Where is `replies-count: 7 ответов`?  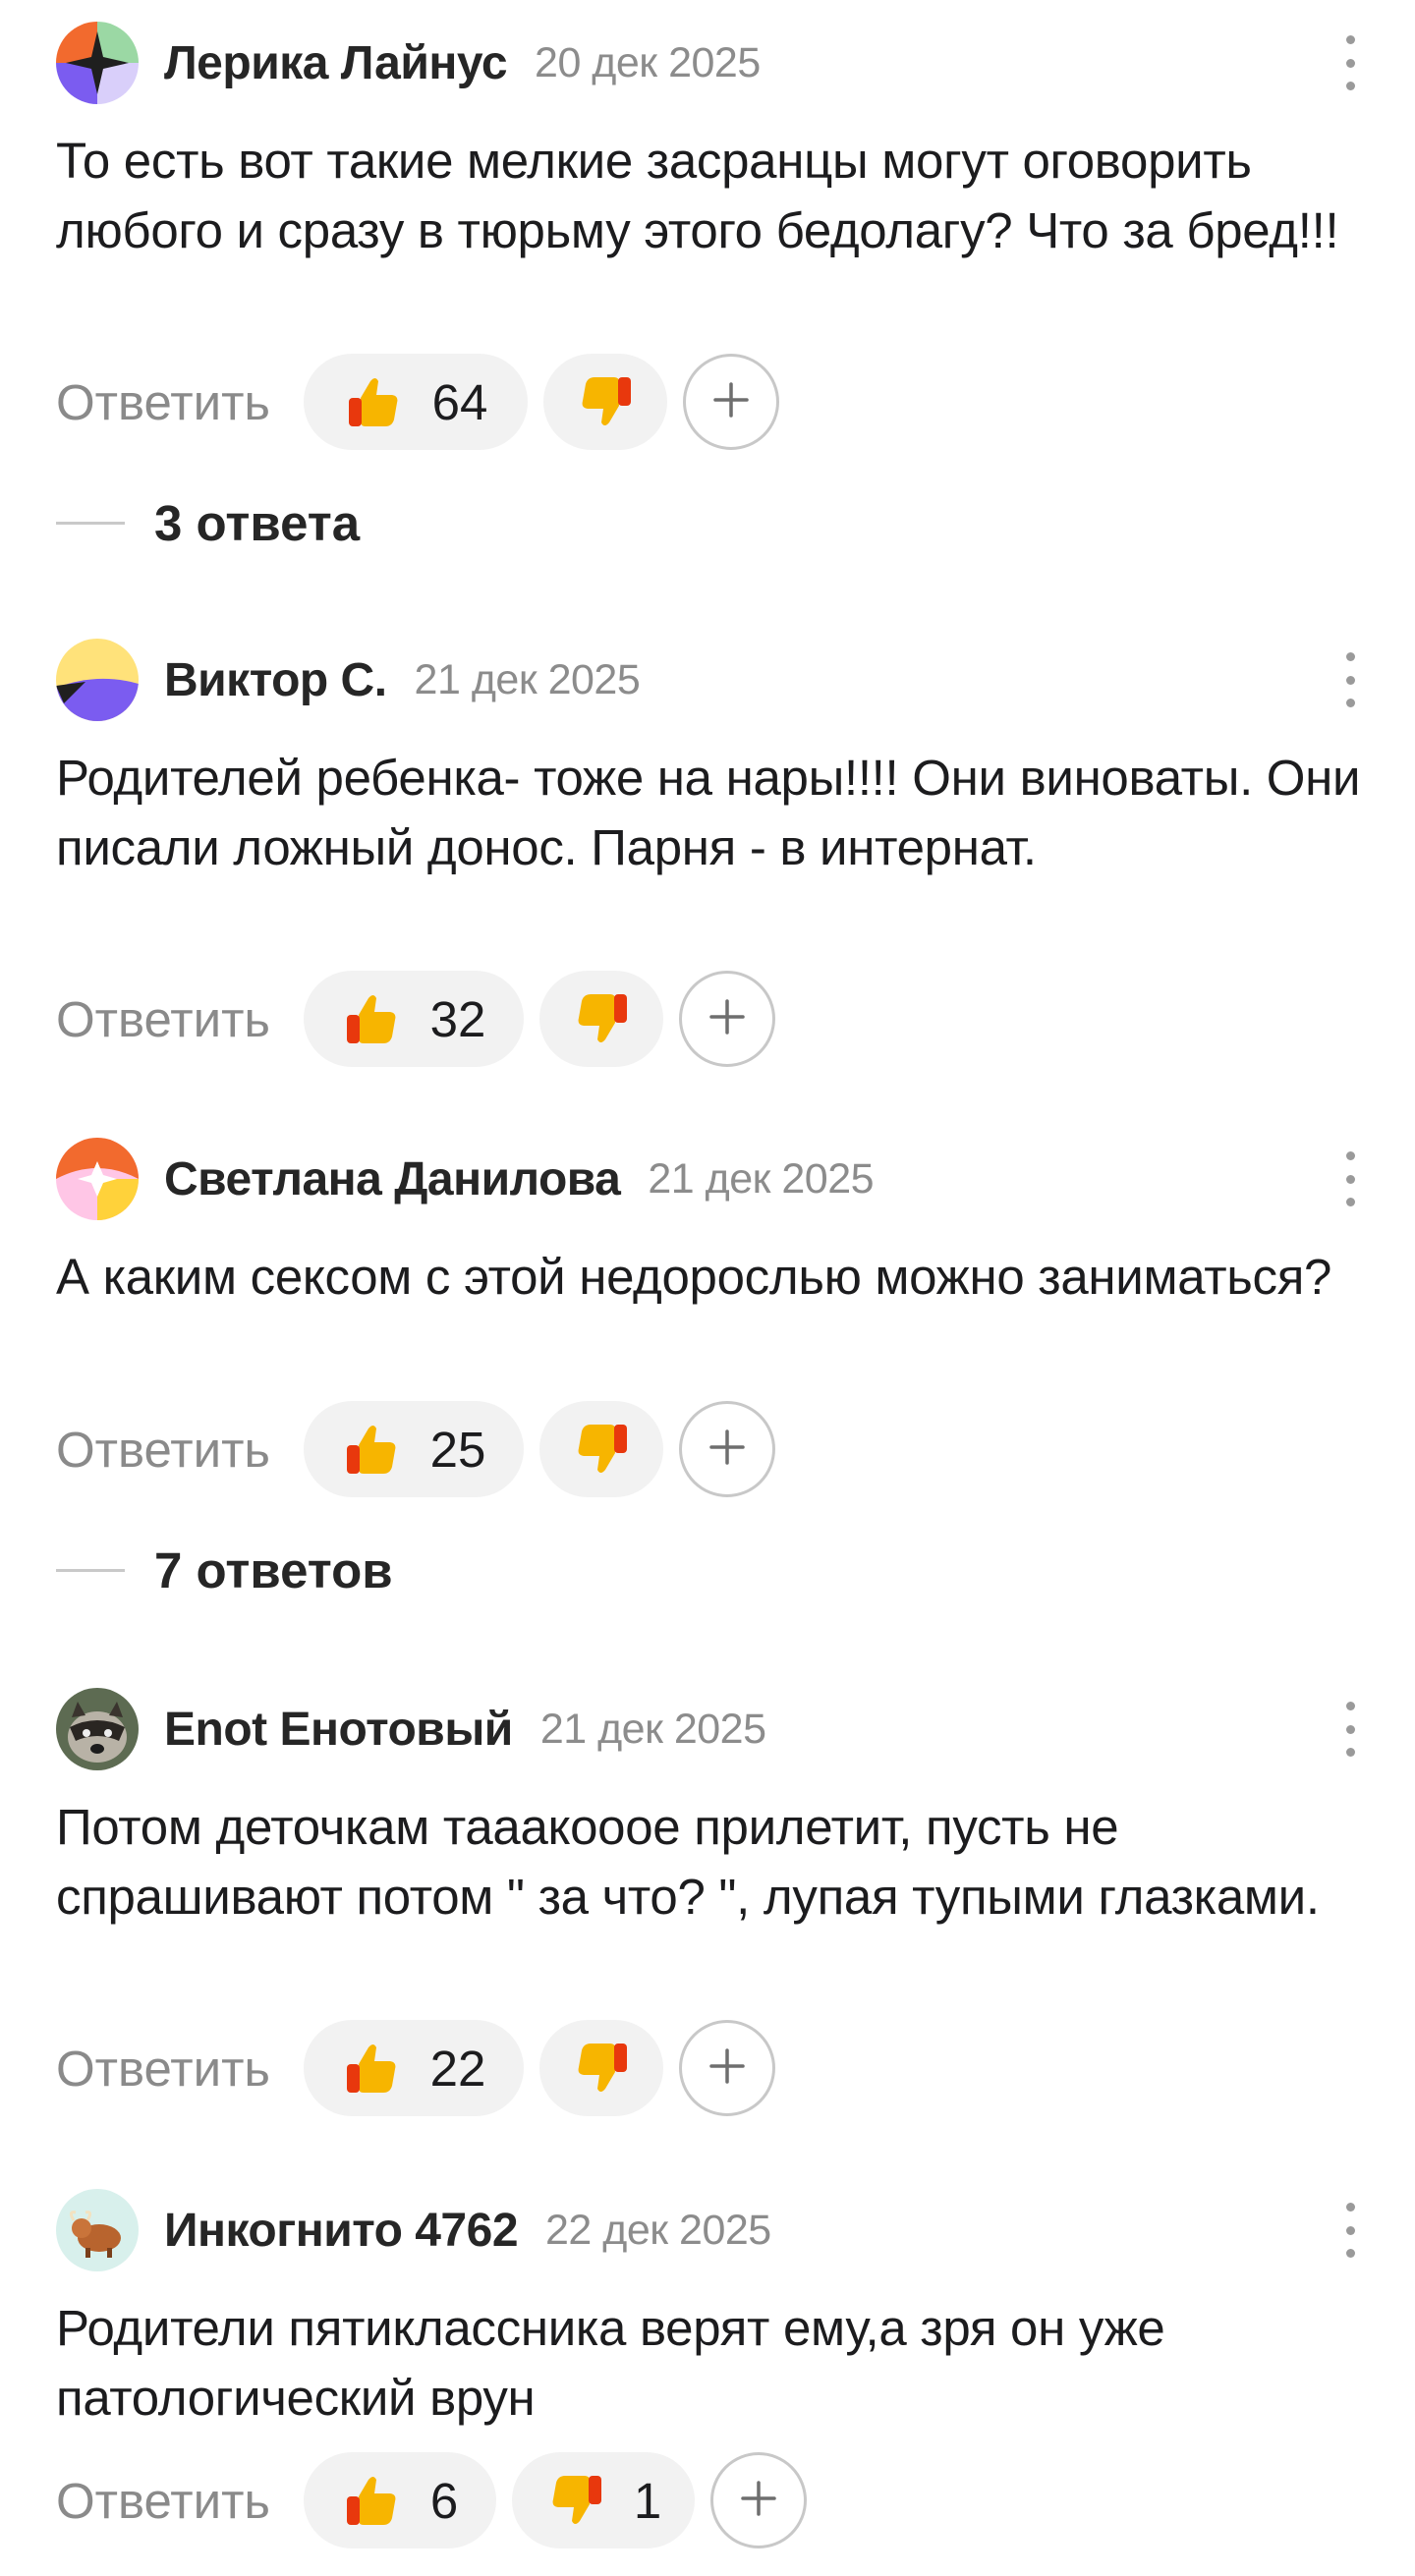
replies-count: 7 ответов is located at coordinates (273, 1570).